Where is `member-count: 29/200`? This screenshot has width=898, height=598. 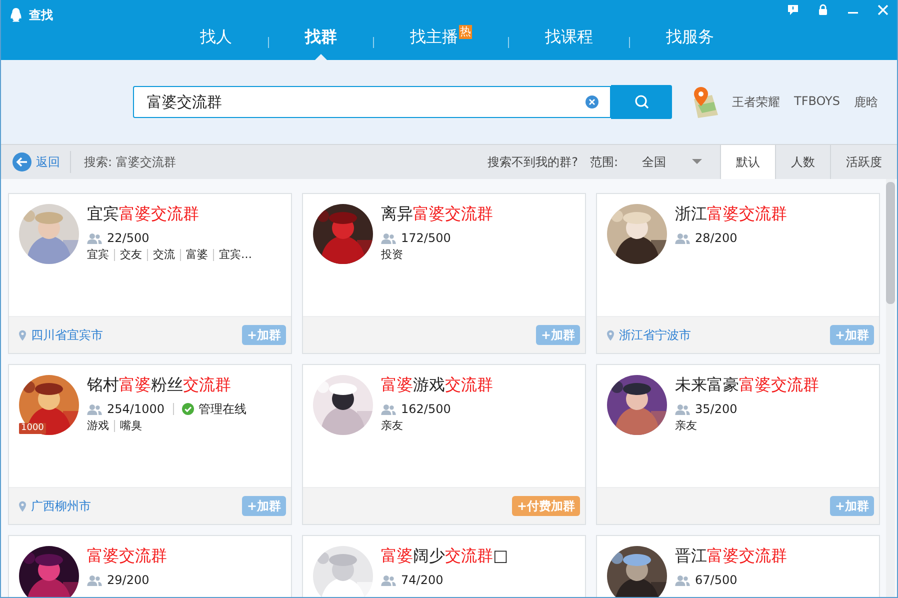 member-count: 29/200 is located at coordinates (128, 580).